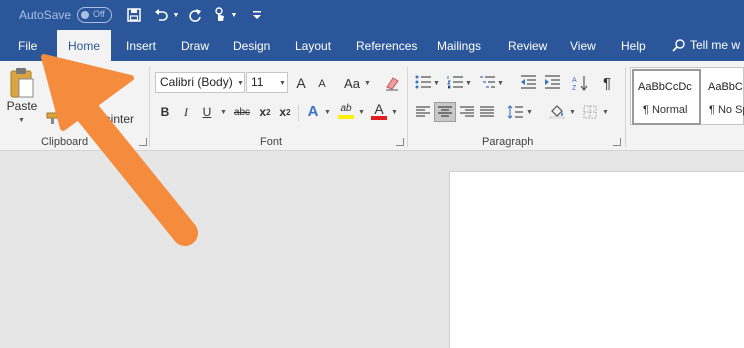  I want to click on text-effects-button: A, so click(313, 111).